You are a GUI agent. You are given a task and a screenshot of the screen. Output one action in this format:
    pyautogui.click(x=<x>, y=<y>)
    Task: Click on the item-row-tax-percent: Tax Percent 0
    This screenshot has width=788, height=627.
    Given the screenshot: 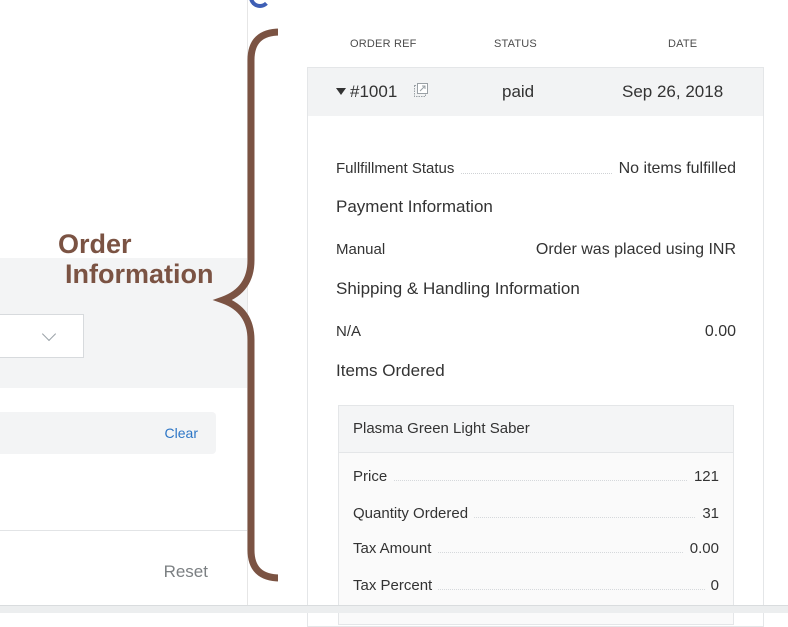 What is the action you would take?
    pyautogui.click(x=536, y=587)
    